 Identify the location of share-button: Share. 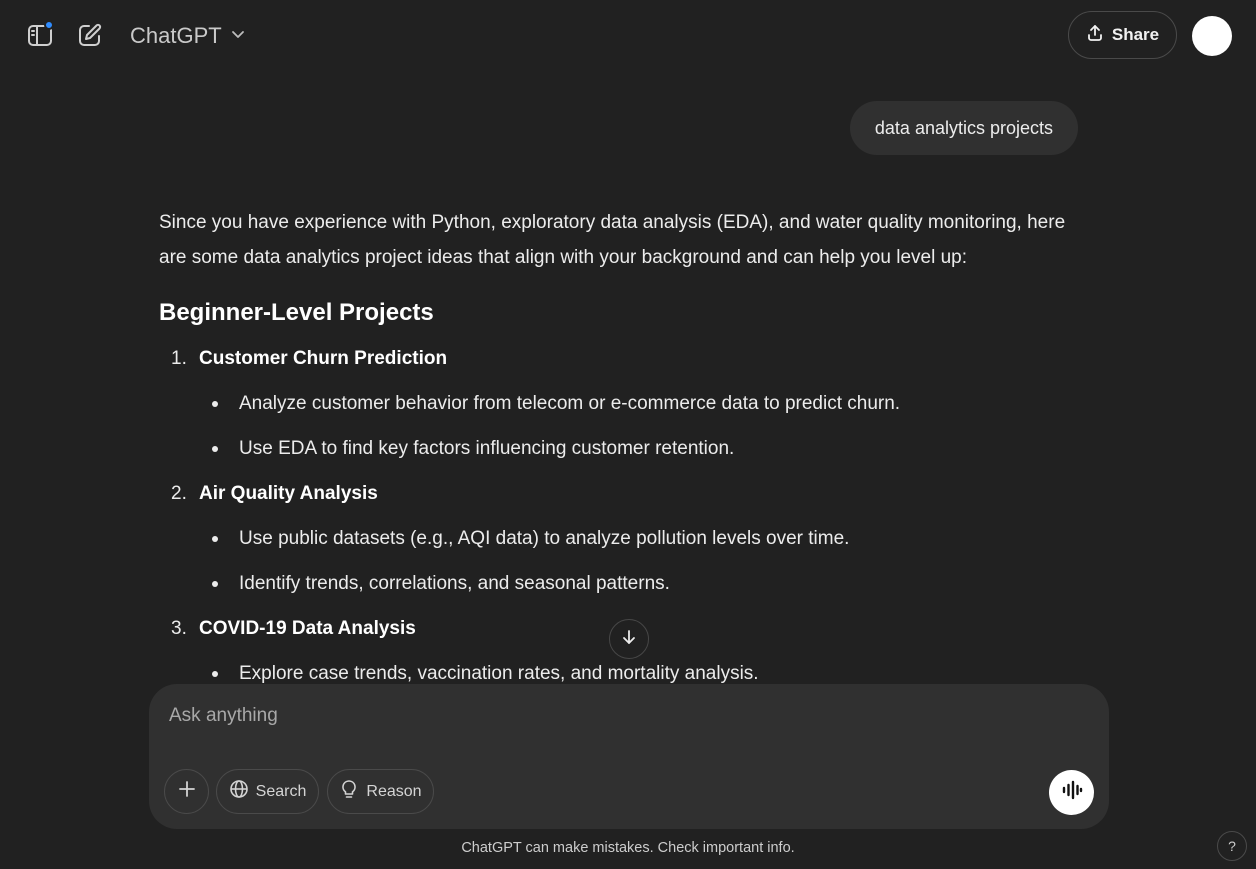
(1122, 35).